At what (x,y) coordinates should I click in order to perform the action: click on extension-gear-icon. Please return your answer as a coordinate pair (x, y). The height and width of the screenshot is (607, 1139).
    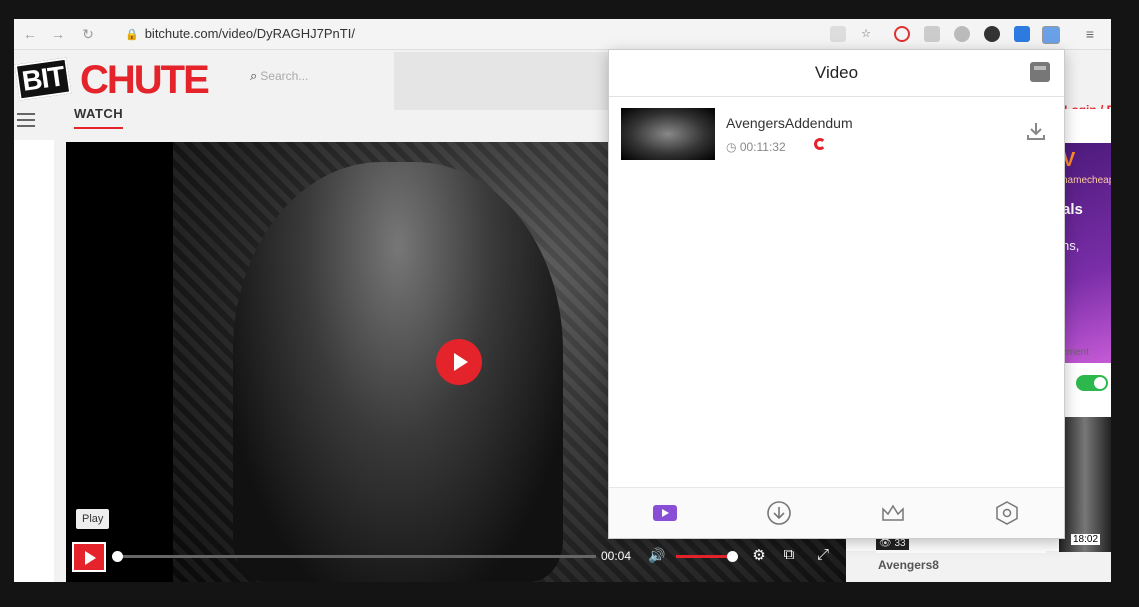
    Looking at the image, I should click on (962, 34).